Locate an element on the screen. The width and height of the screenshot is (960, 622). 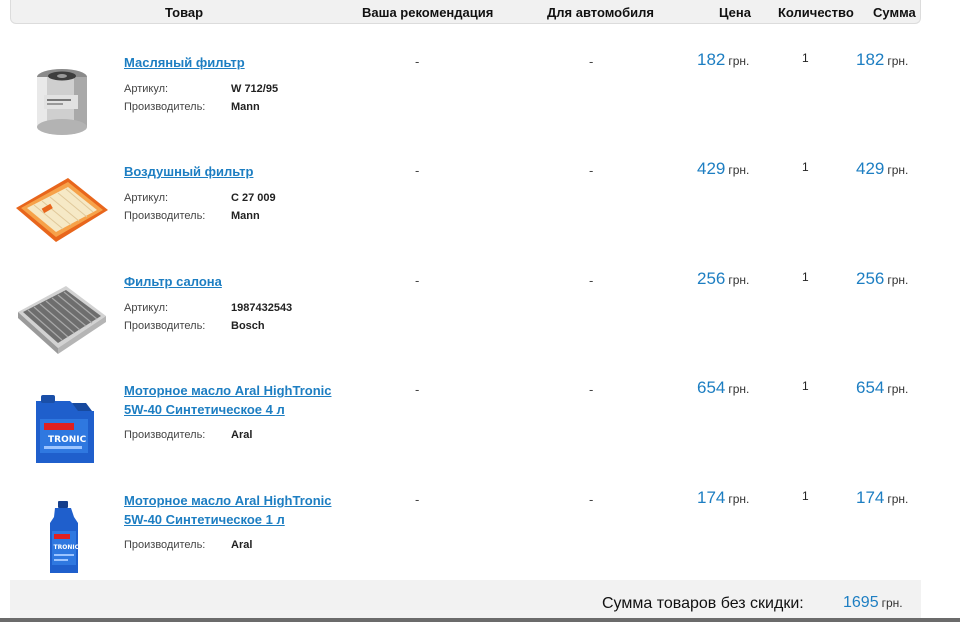
sum: 429 грн. is located at coordinates (882, 169).